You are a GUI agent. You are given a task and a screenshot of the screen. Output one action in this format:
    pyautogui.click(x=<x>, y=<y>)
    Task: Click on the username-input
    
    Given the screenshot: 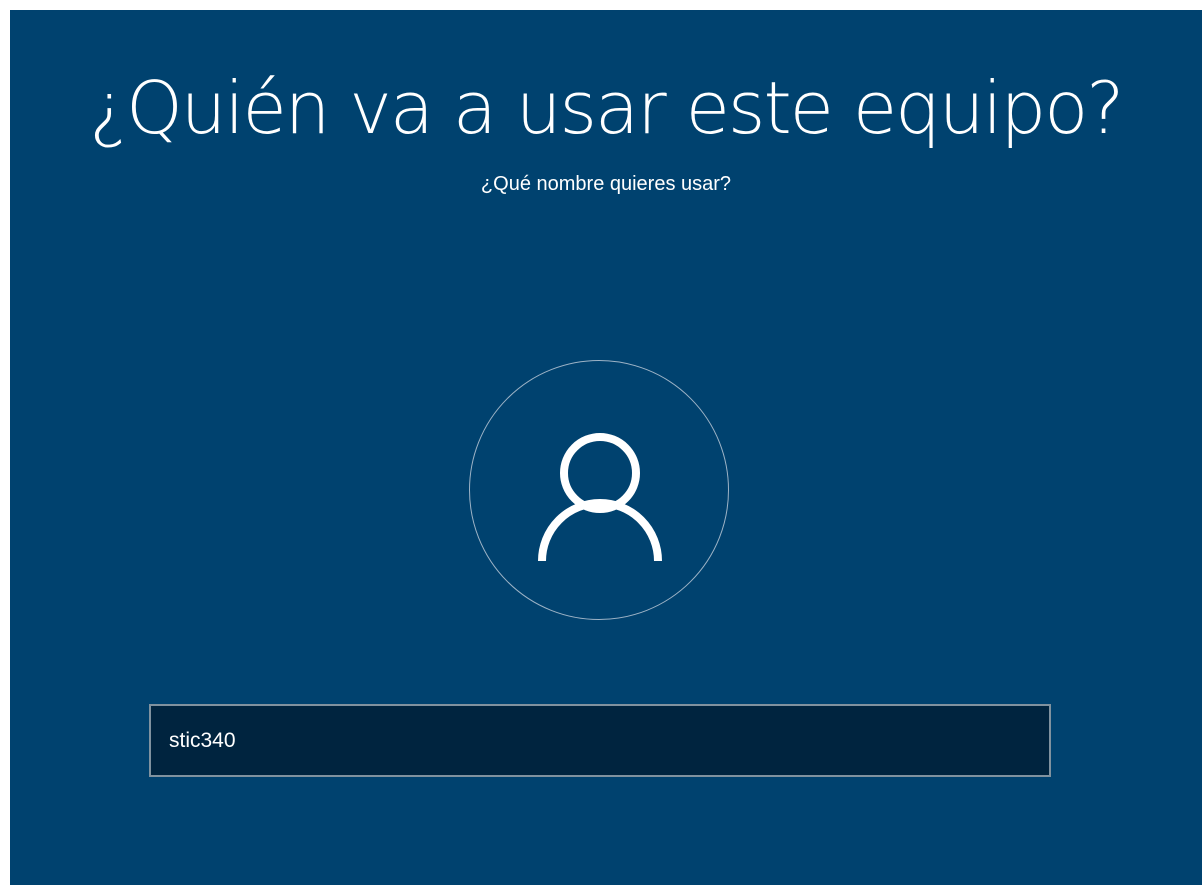 What is the action you would take?
    pyautogui.click(x=600, y=740)
    